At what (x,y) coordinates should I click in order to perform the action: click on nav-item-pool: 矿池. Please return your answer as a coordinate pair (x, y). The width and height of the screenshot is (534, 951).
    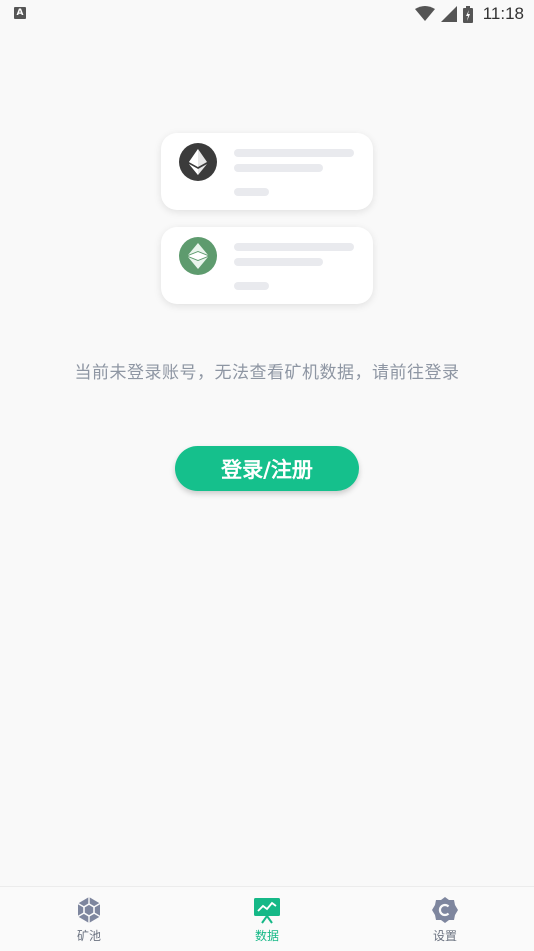
    Looking at the image, I should click on (89, 919).